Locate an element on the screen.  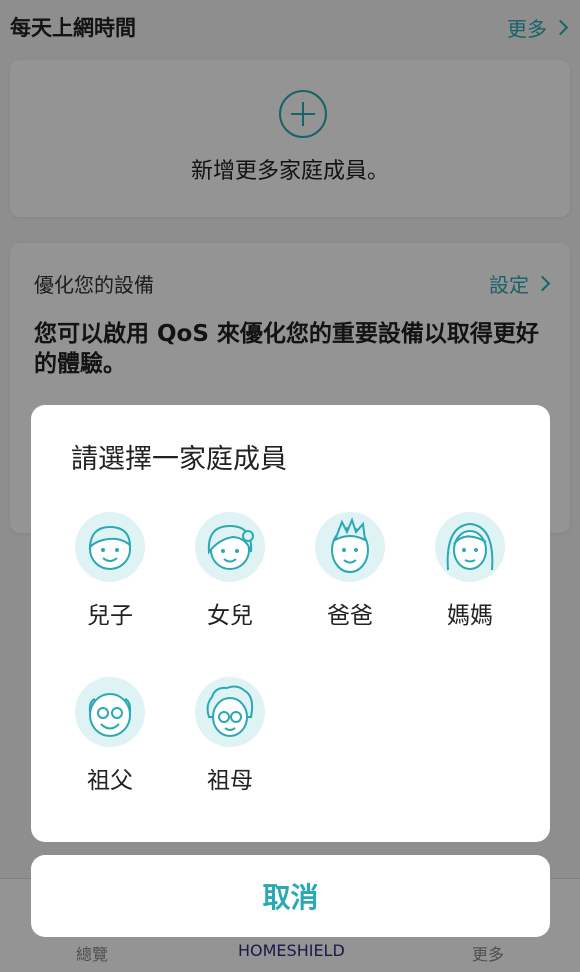
dad-avatar-icon is located at coordinates (350, 547).